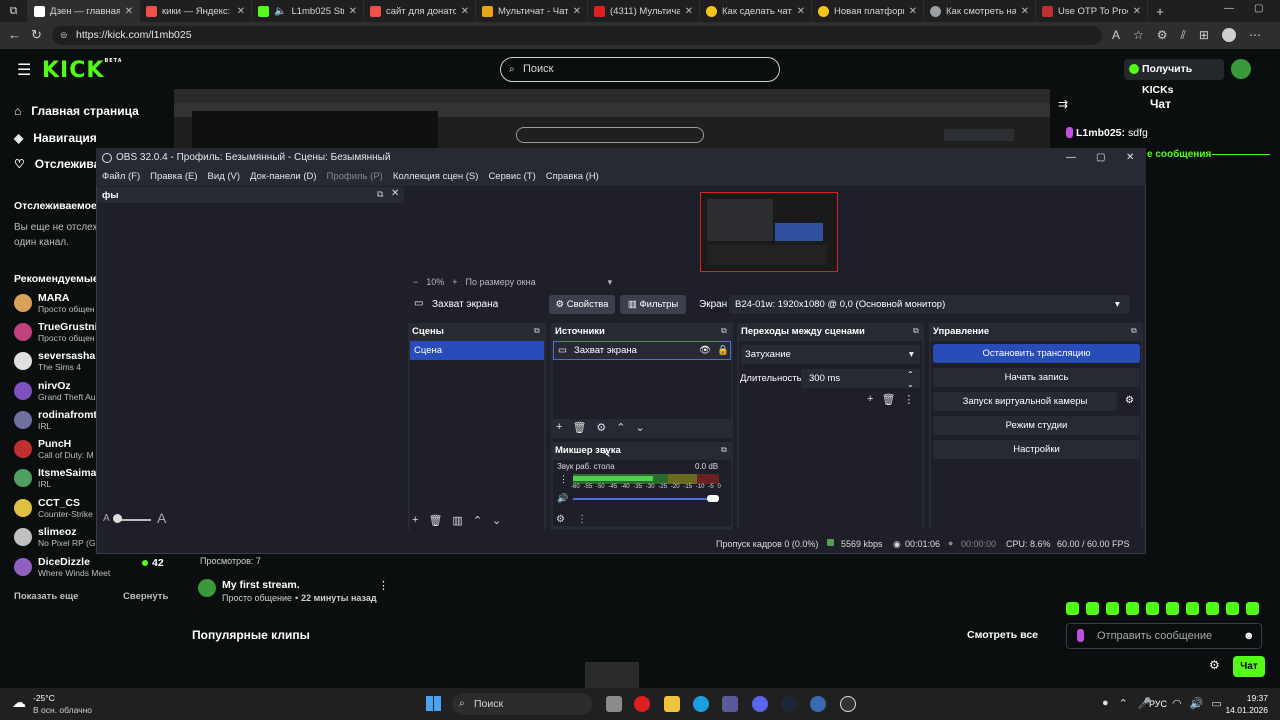 The width and height of the screenshot is (1280, 720). I want to click on menu-scene-collection: Коллекция сцен (S), so click(436, 177).